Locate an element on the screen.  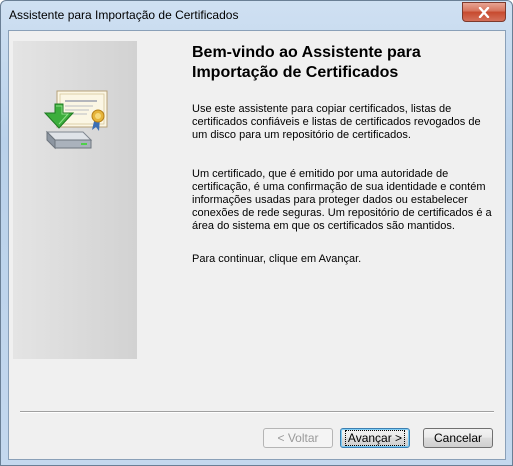
close-button is located at coordinates (484, 12).